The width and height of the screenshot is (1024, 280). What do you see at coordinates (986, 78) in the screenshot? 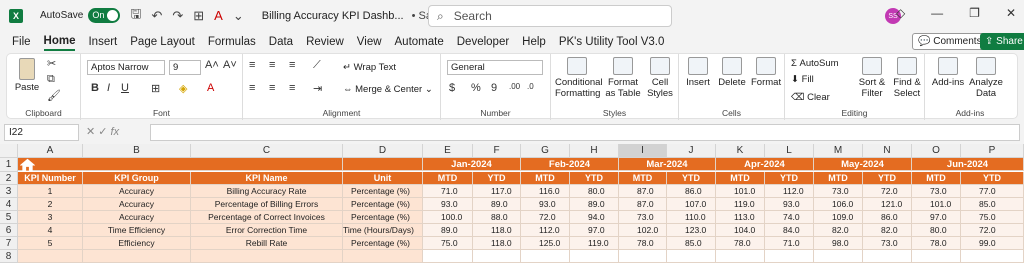
I see `analyze-data-button: Analyze Data` at bounding box center [986, 78].